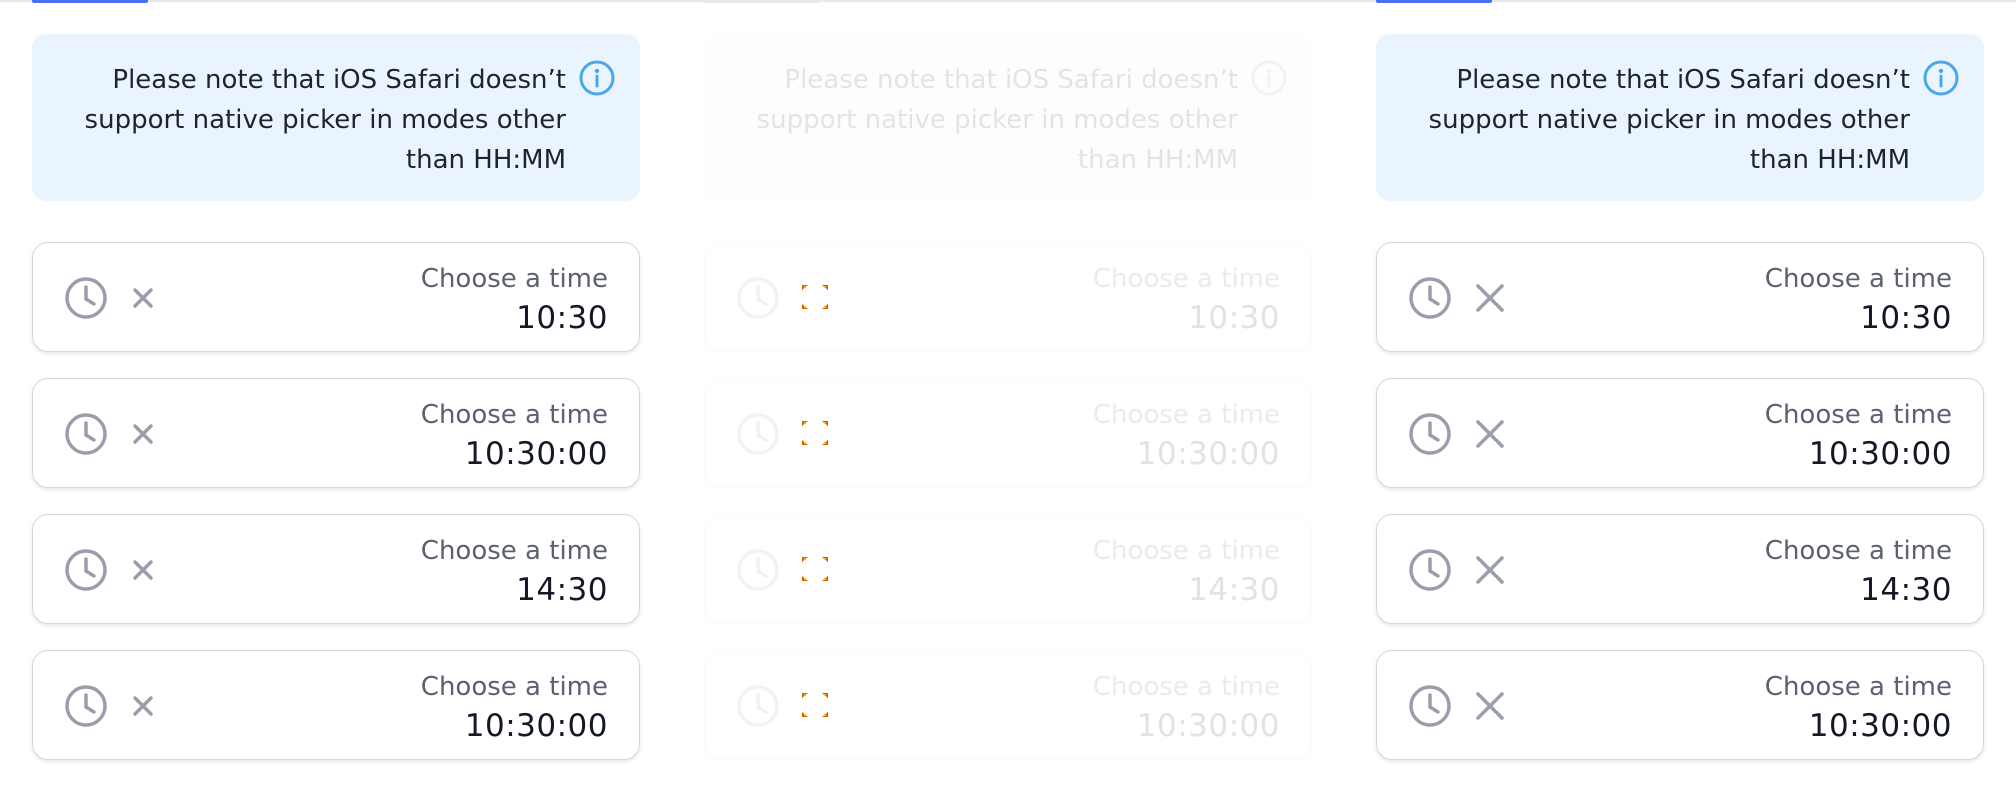  Describe the element at coordinates (1008, 297) in the screenshot. I see `time-field-disabled: Choose a time 10:30` at that location.